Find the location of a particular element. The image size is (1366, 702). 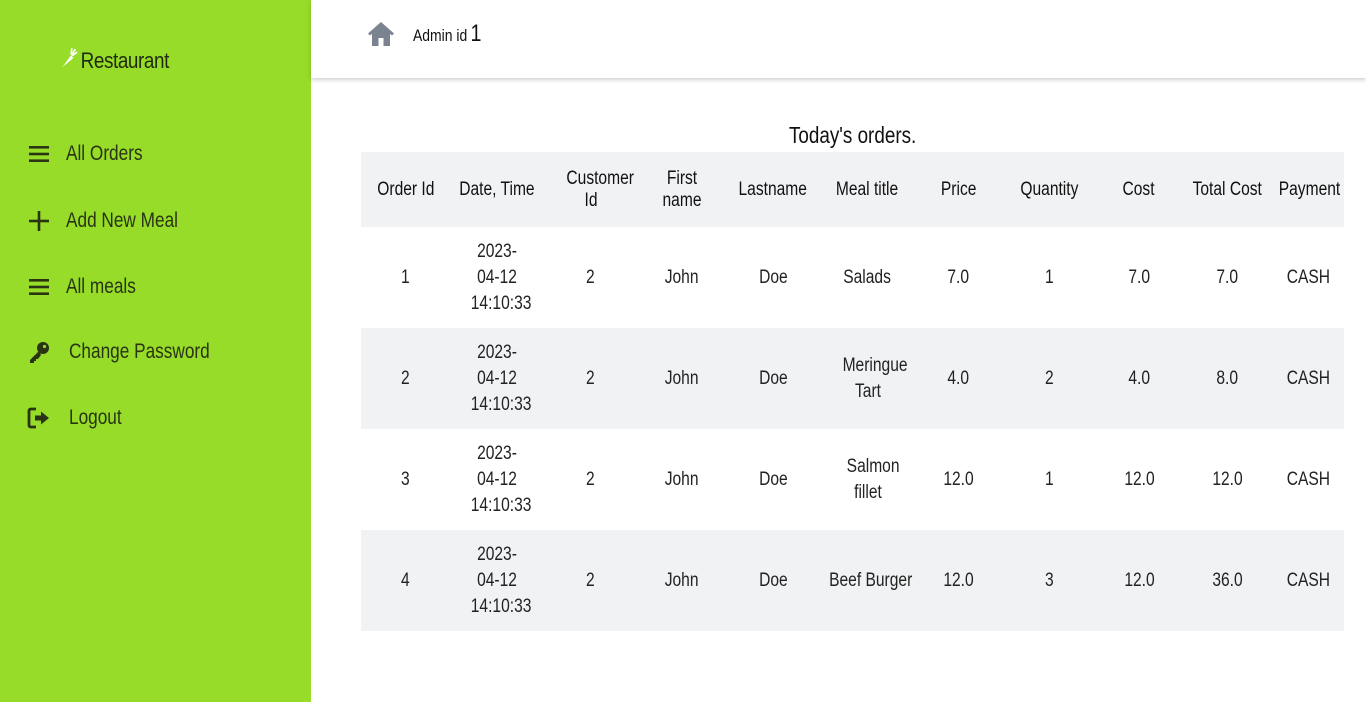

admin-id: 1 is located at coordinates (476, 33).